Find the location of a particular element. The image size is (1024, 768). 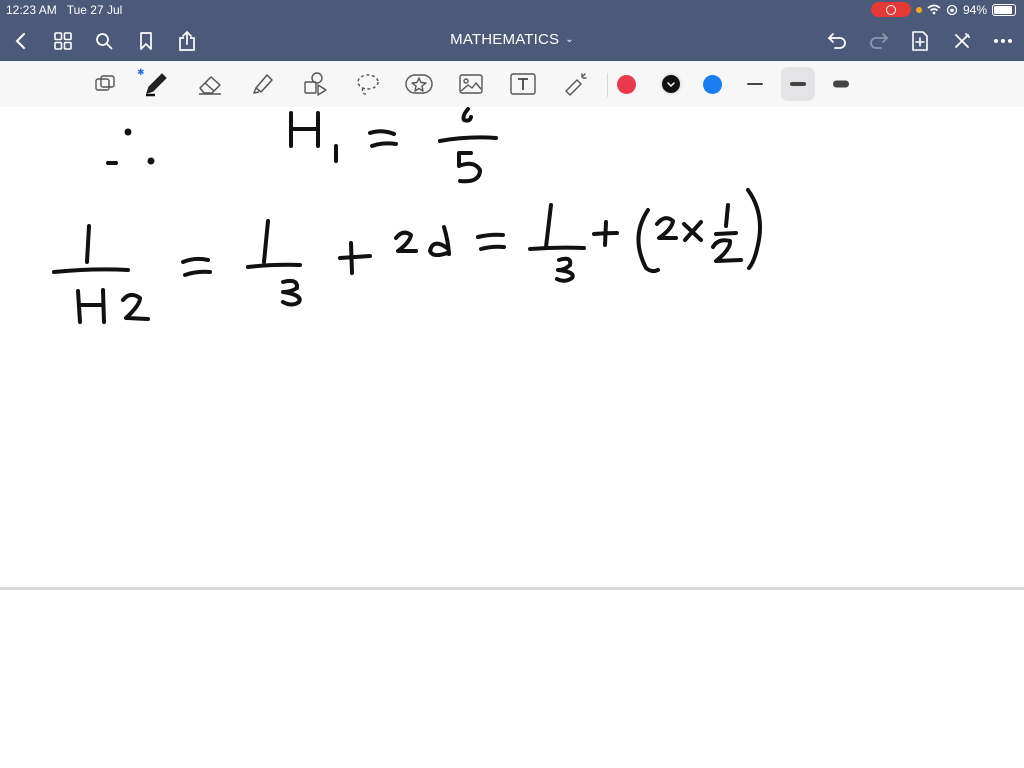

close-icon is located at coordinates (962, 41).